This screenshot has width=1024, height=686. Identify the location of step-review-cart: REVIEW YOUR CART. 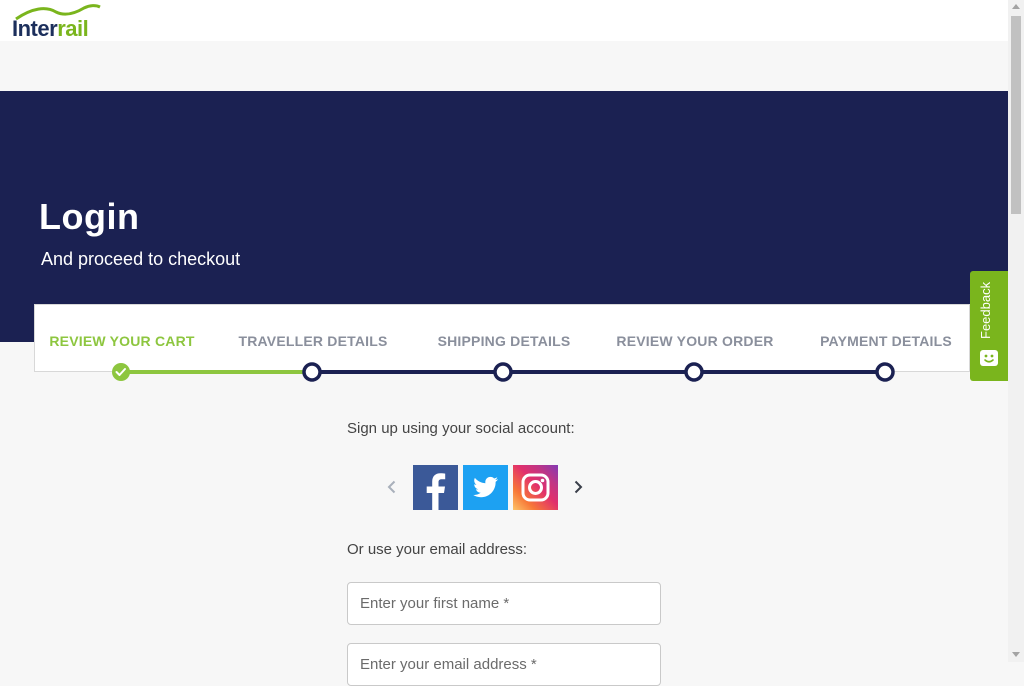
(121, 341).